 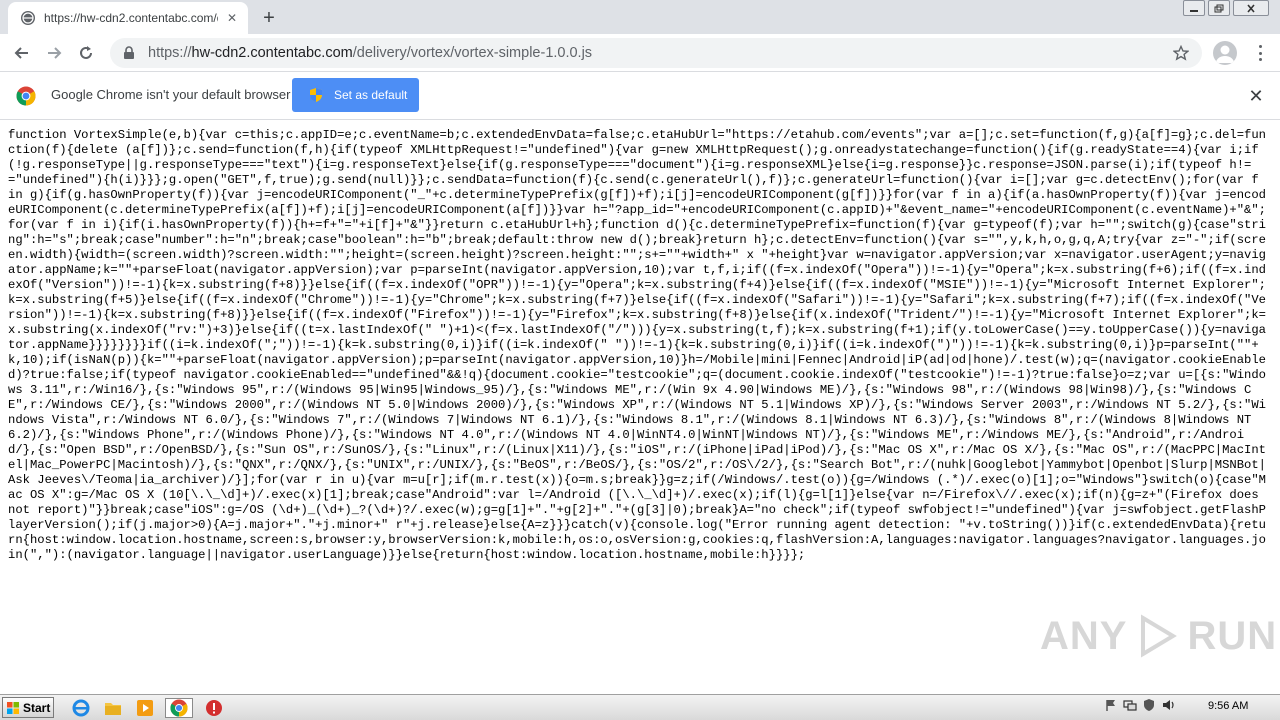 What do you see at coordinates (145, 708) in the screenshot?
I see `media-player-icon` at bounding box center [145, 708].